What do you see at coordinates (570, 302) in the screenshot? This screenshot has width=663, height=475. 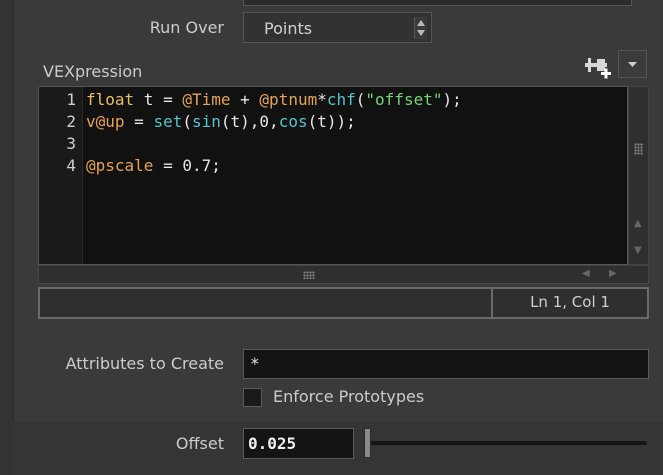 I see `cursor-position: Ln 1, Col 1` at bounding box center [570, 302].